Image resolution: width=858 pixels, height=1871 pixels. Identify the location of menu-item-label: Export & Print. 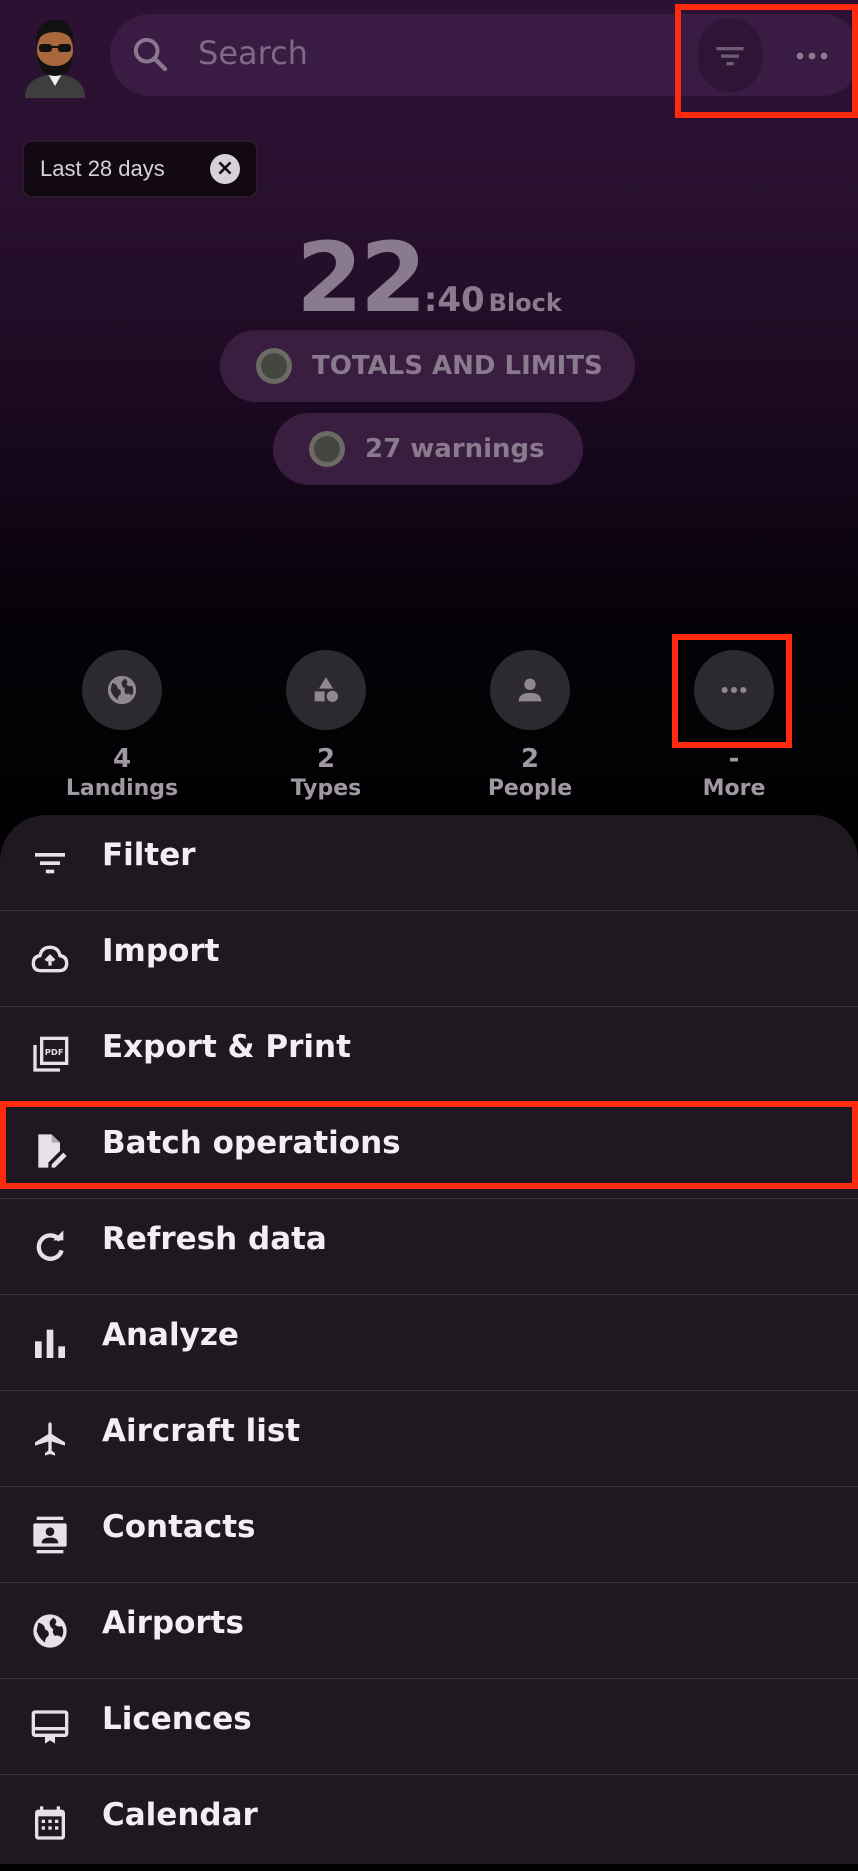
(226, 1047).